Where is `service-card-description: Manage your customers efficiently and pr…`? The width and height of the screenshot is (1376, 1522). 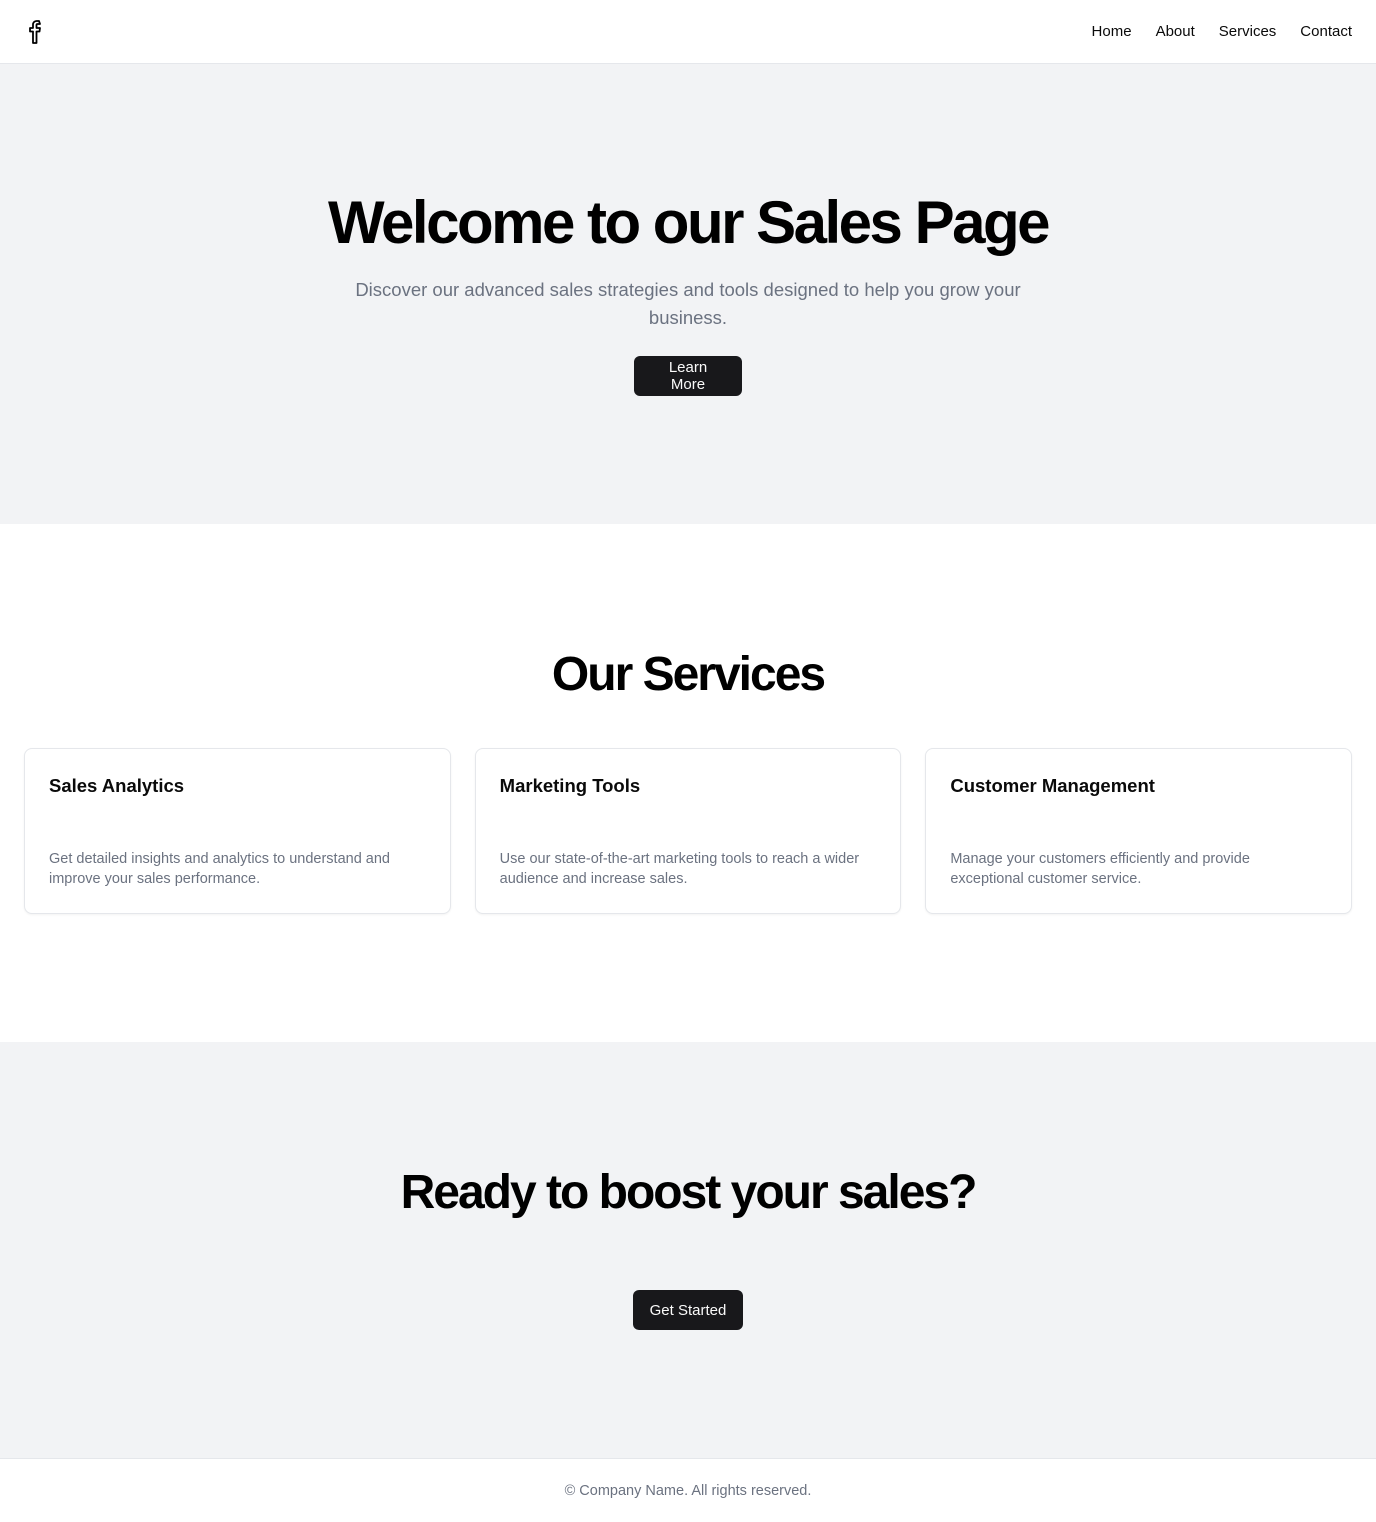 service-card-description: Manage your customers efficiently and pr… is located at coordinates (1100, 869).